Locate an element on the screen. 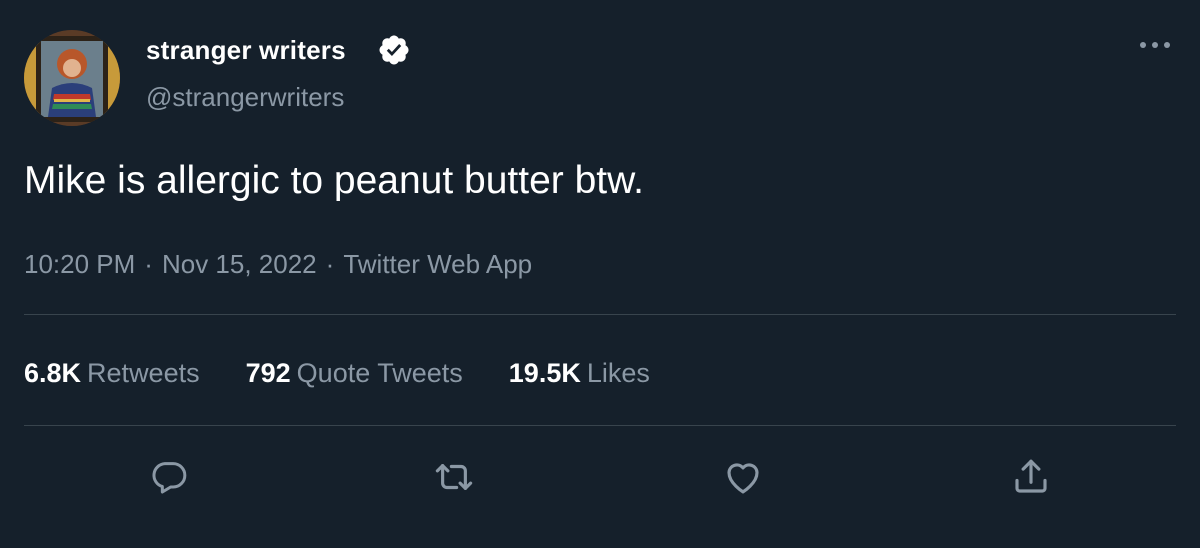 The height and width of the screenshot is (548, 1200). tweet-date: Nov 15, 2022 is located at coordinates (239, 264).